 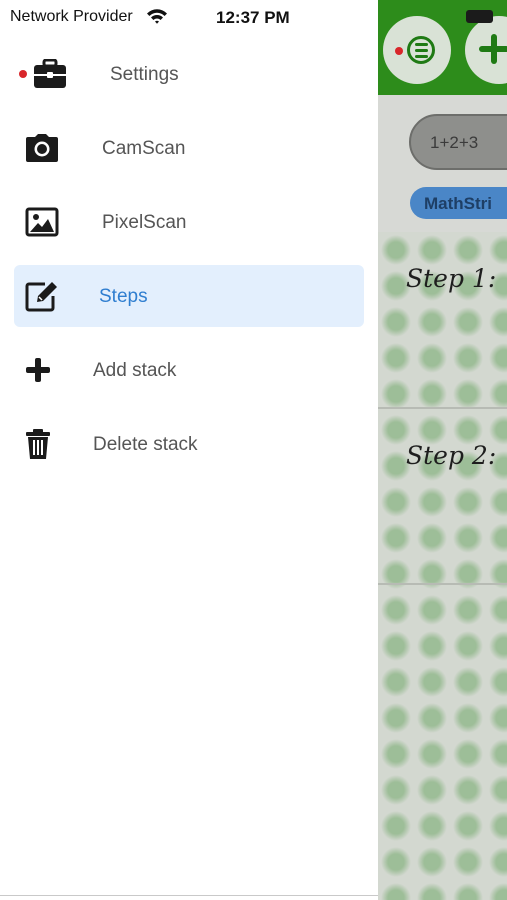 I want to click on drawer-item-label: Settings, so click(x=144, y=74).